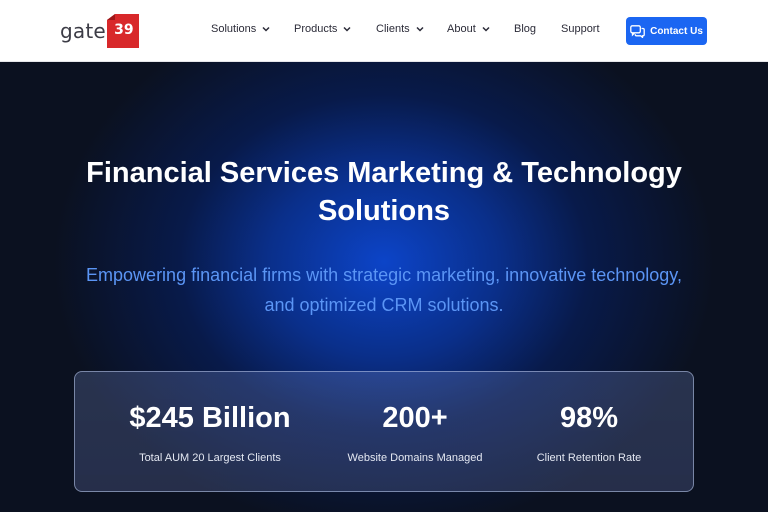 The image size is (768, 512). I want to click on brand-number: 39, so click(124, 30).